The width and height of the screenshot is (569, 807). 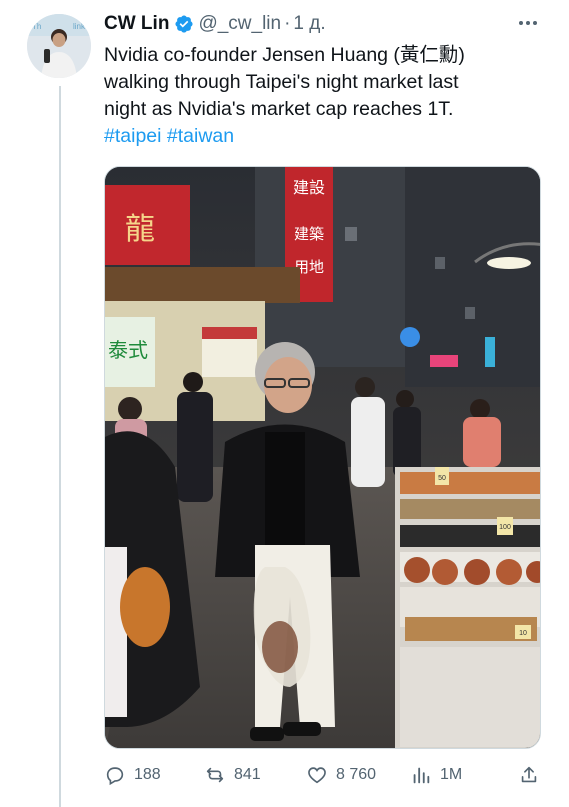 I want to click on price-tag: 50, so click(x=442, y=478).